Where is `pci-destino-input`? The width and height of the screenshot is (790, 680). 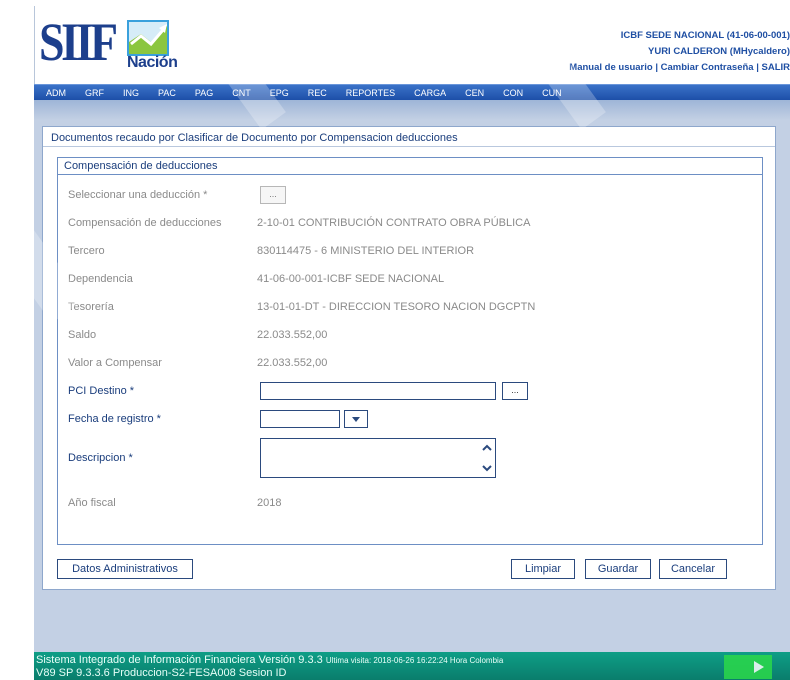
pci-destino-input is located at coordinates (378, 391).